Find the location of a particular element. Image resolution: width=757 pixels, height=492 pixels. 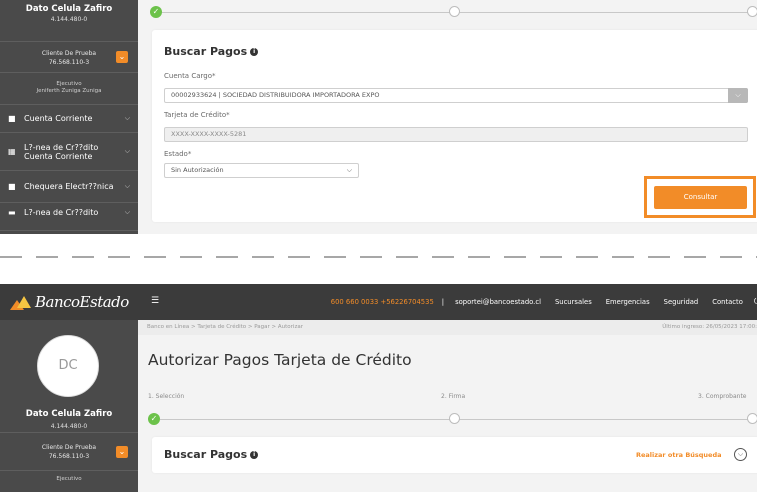

step-label-firma: 2. Firma is located at coordinates (453, 396).